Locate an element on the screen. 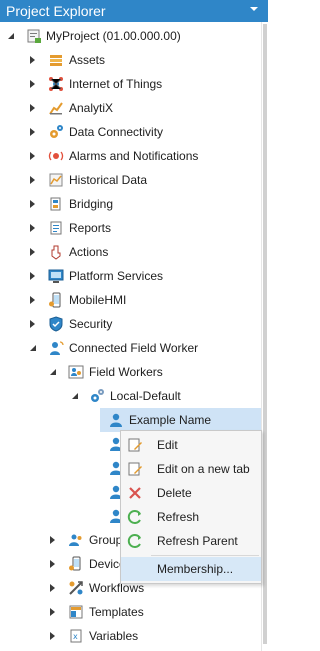 The width and height of the screenshot is (320, 651). tree-node-data-connectivity: Data Connectivity is located at coordinates (131, 132).